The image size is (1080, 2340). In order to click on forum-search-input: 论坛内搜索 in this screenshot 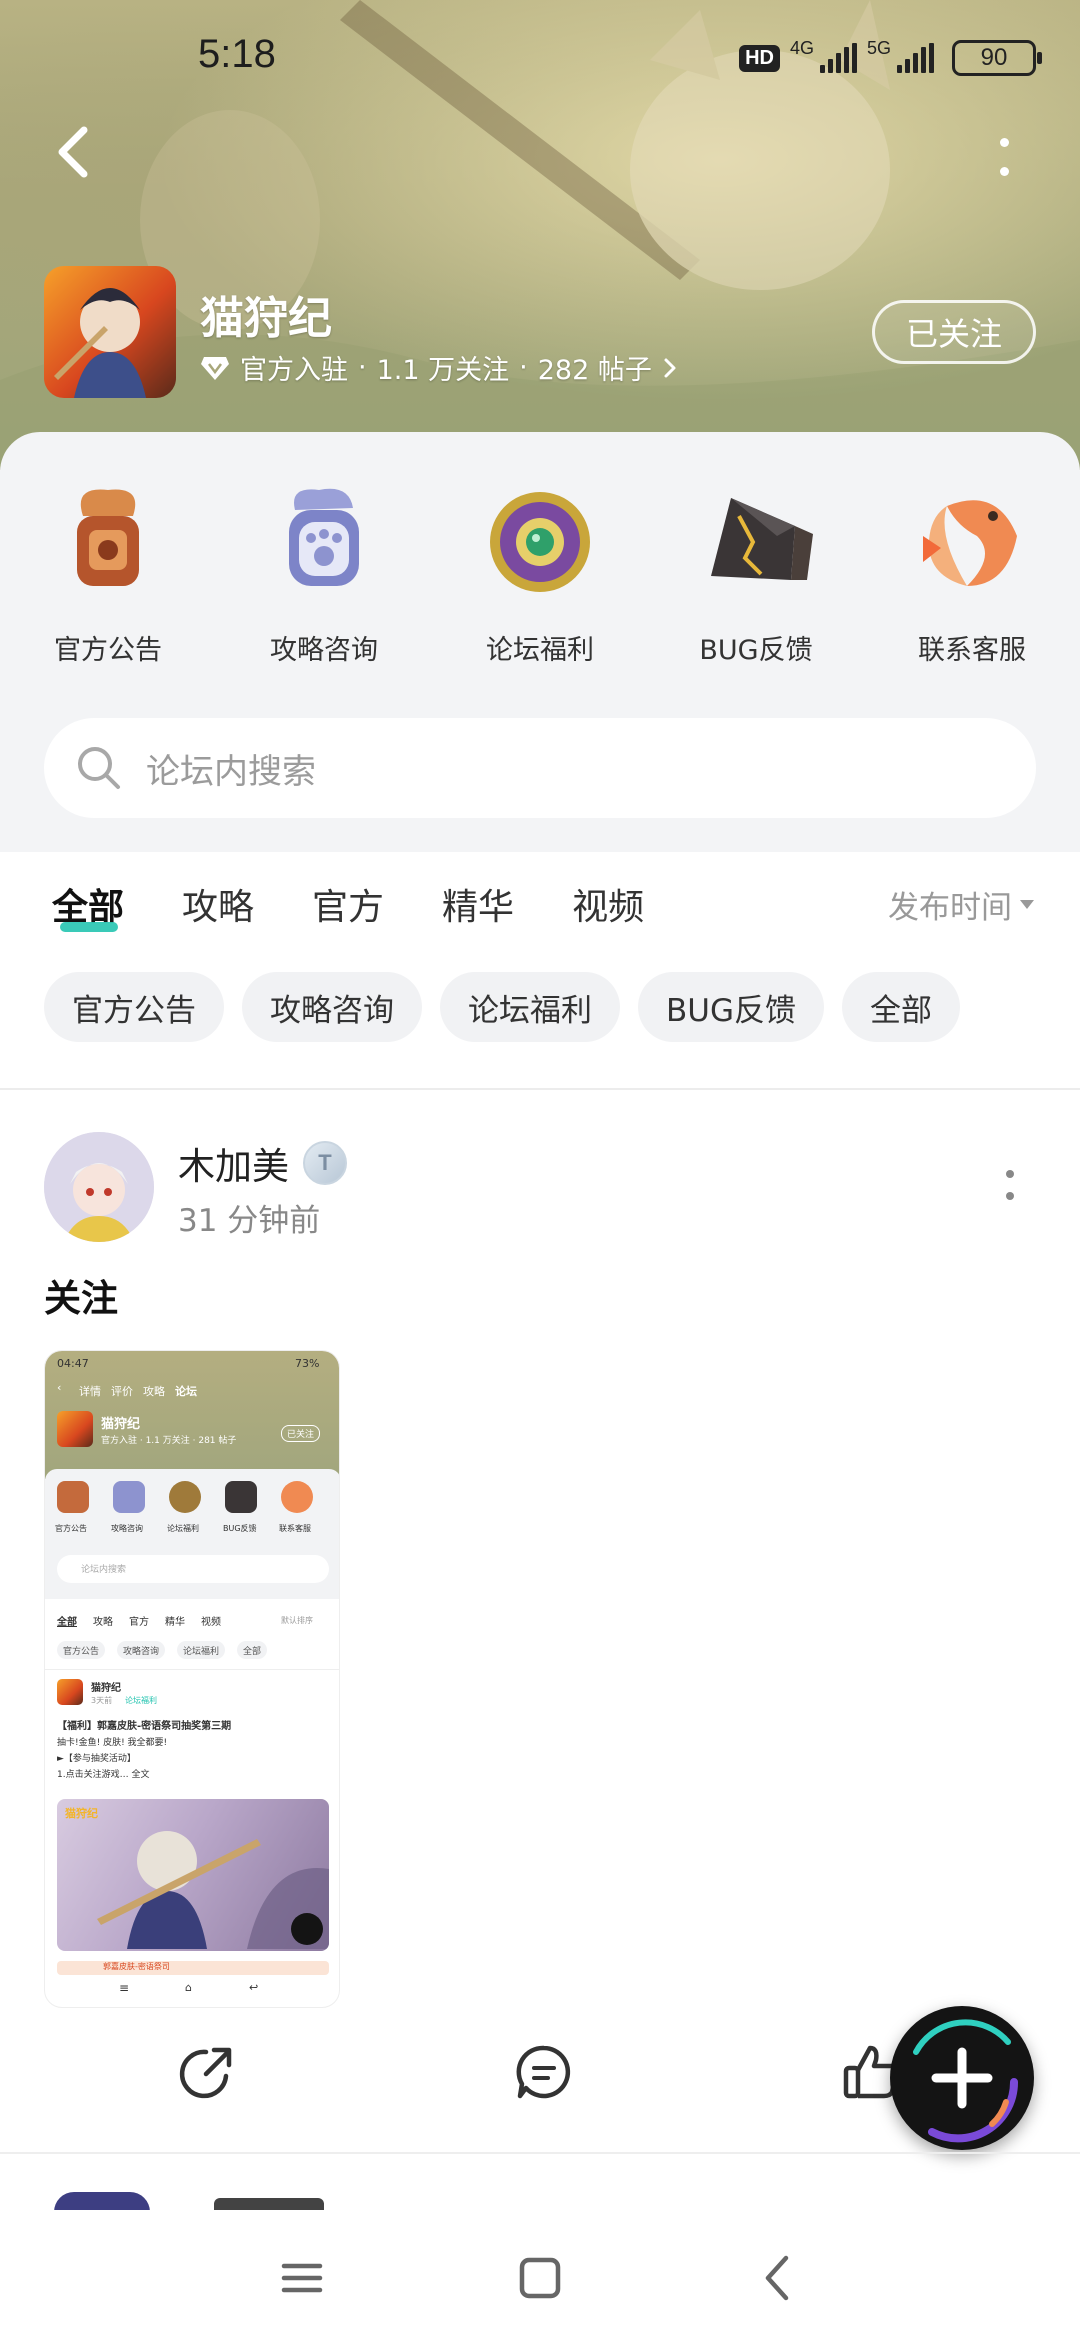, I will do `click(540, 768)`.